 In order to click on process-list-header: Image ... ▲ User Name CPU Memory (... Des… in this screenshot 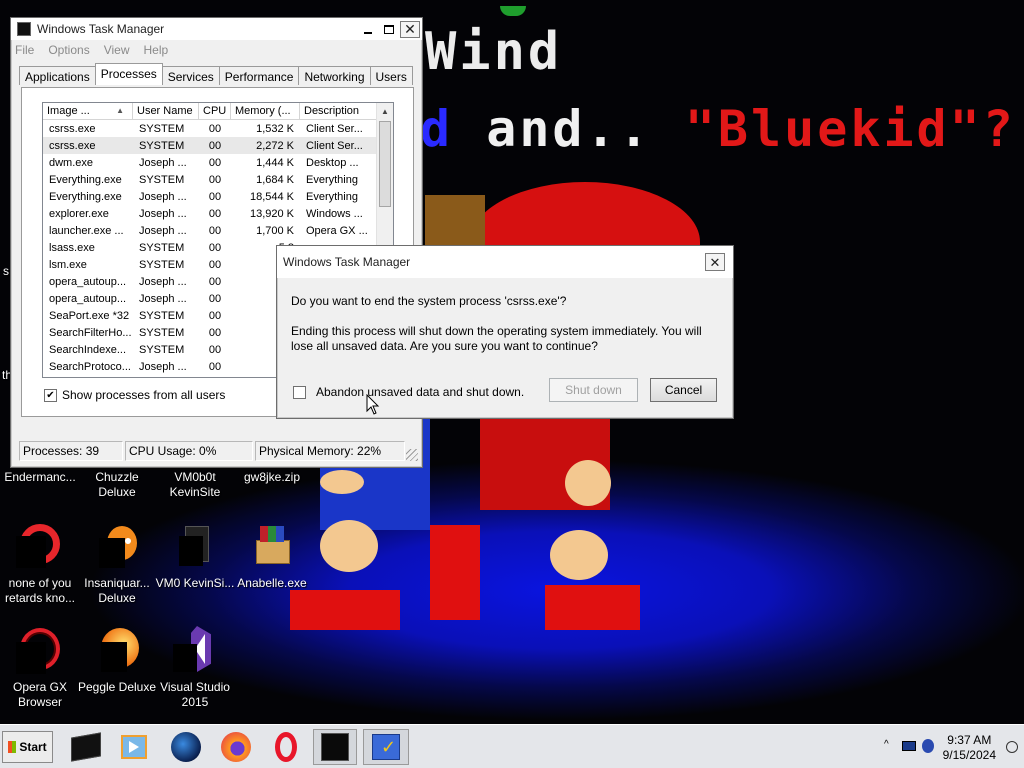, I will do `click(218, 111)`.